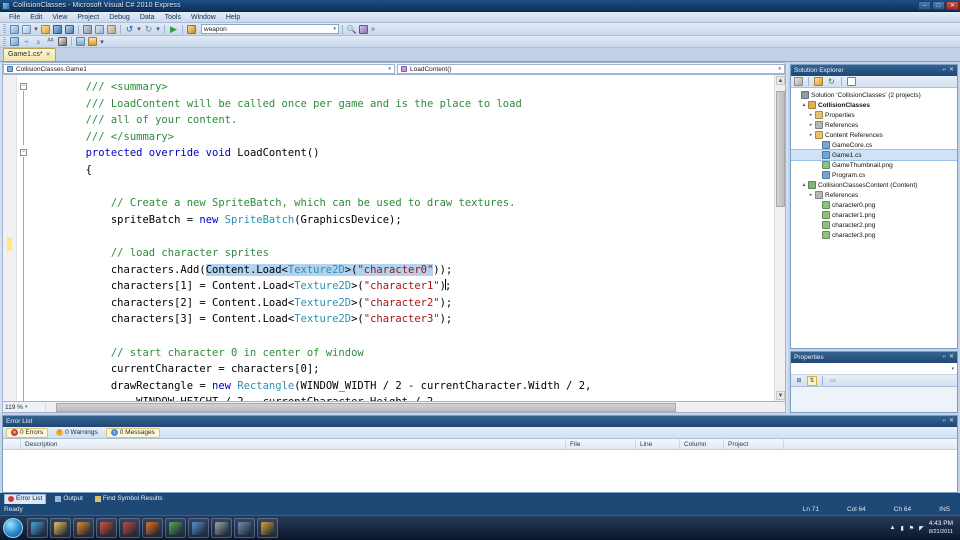 The height and width of the screenshot is (540, 960). What do you see at coordinates (270, 29) in the screenshot?
I see `configuration-combo: weapon ▾` at bounding box center [270, 29].